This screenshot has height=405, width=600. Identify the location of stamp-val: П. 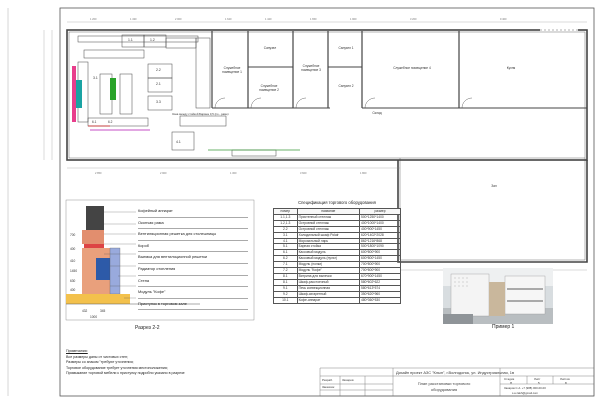
(511, 383).